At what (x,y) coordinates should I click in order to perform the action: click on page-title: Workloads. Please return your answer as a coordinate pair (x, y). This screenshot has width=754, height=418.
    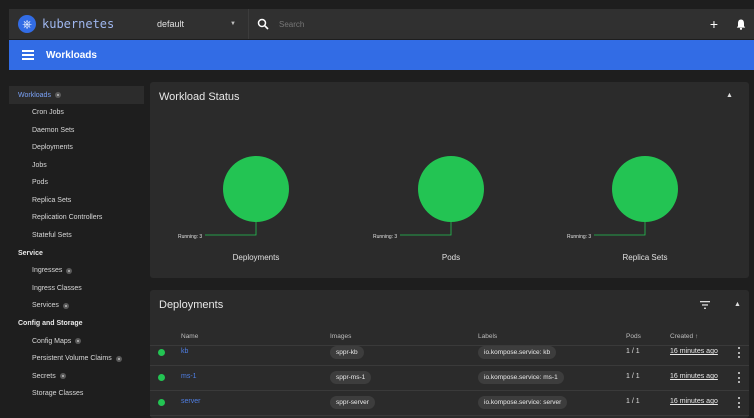
    Looking at the image, I should click on (71, 55).